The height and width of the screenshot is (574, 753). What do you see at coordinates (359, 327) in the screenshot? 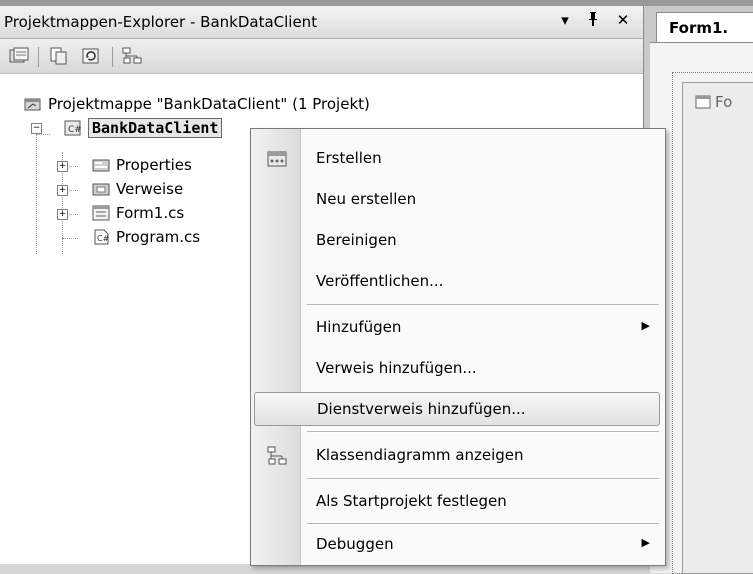
I see `menu-item-label: Hinzufügen` at bounding box center [359, 327].